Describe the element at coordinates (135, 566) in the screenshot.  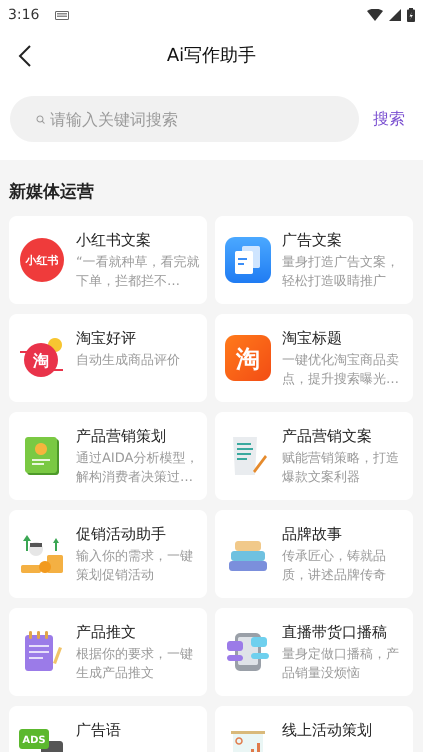
I see `tool-description: 输入你的需求，一键策划促销活动` at that location.